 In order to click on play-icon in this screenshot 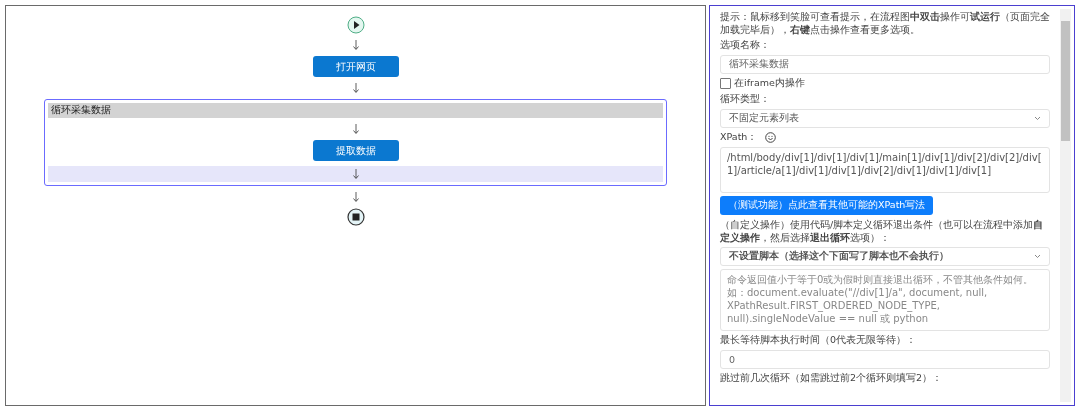, I will do `click(355, 25)`.